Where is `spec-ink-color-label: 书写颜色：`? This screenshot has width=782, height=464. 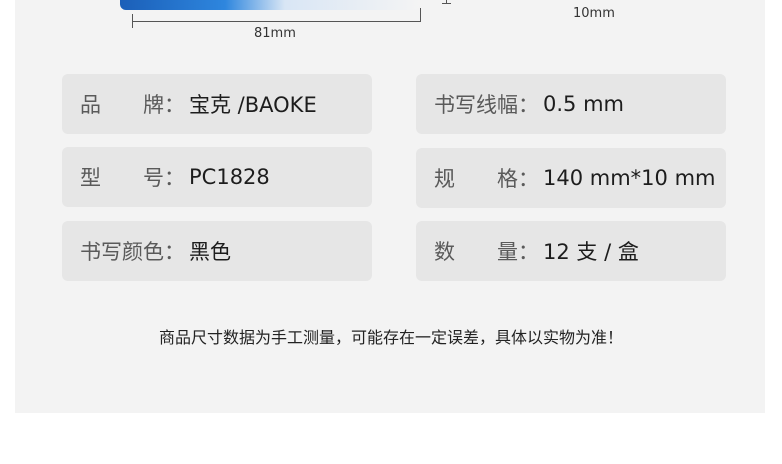 spec-ink-color-label: 书写颜色： is located at coordinates (132, 252).